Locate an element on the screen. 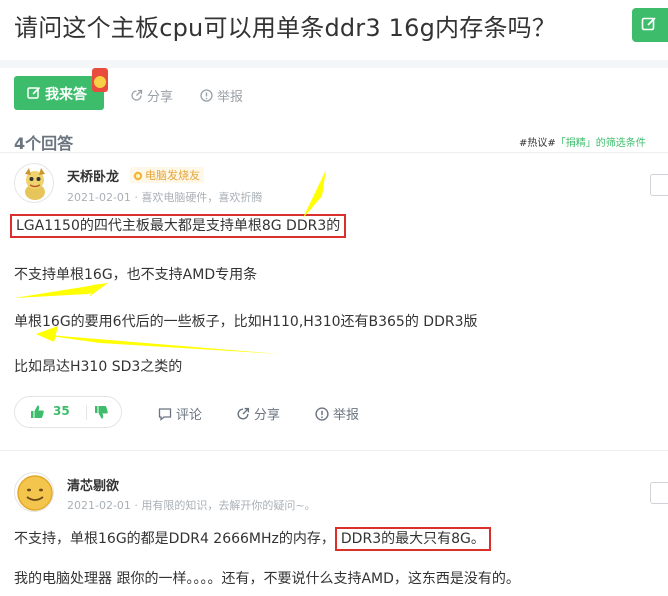 The width and height of the screenshot is (668, 596). share-action: 分享 is located at coordinates (151, 95).